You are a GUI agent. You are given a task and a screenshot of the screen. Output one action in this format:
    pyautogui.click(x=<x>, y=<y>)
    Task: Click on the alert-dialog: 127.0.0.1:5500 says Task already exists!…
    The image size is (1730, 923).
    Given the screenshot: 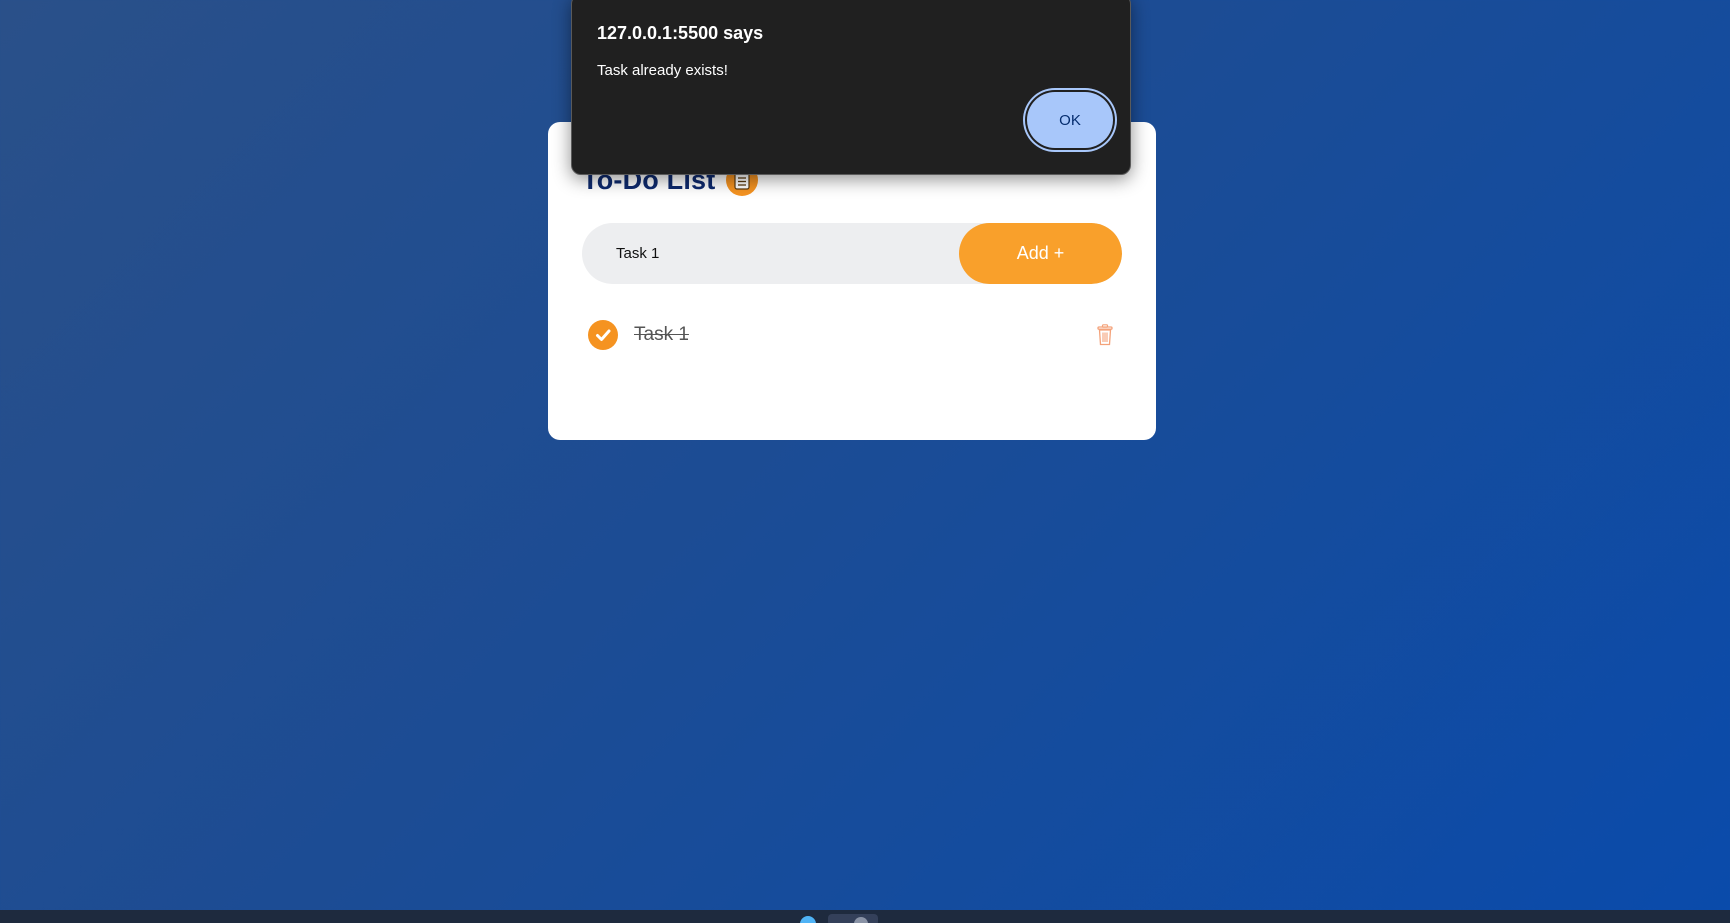 What is the action you would take?
    pyautogui.click(x=851, y=87)
    